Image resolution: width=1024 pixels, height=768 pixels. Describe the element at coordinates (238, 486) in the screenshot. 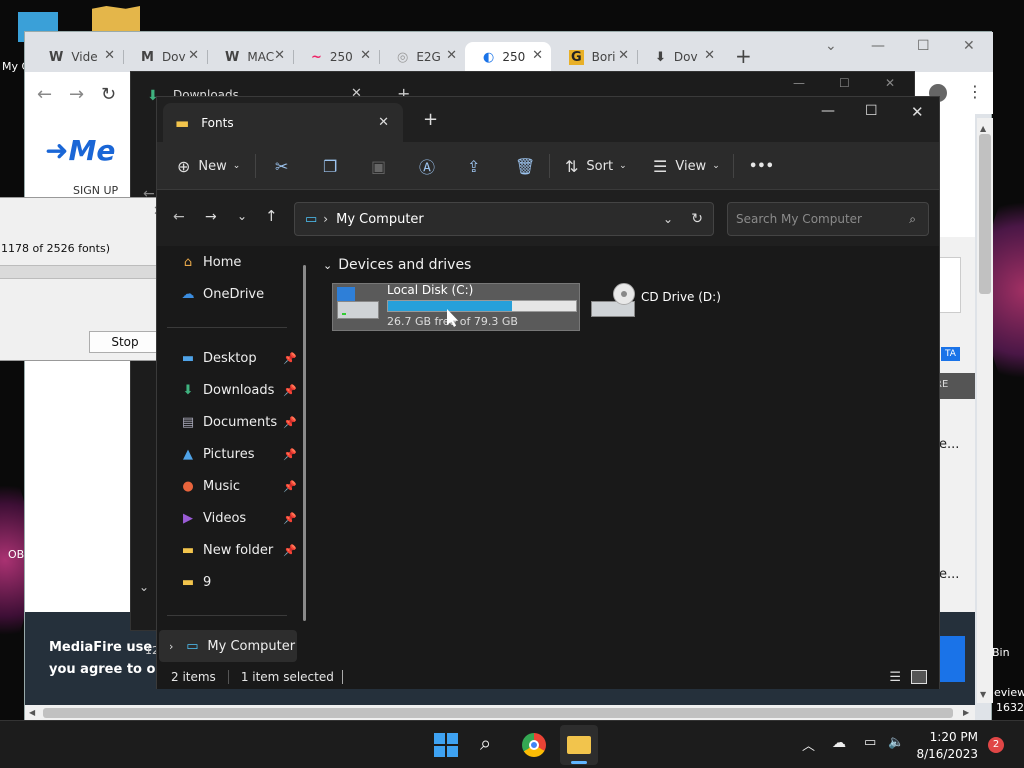

I see `nav-music: ● Music 📌` at that location.